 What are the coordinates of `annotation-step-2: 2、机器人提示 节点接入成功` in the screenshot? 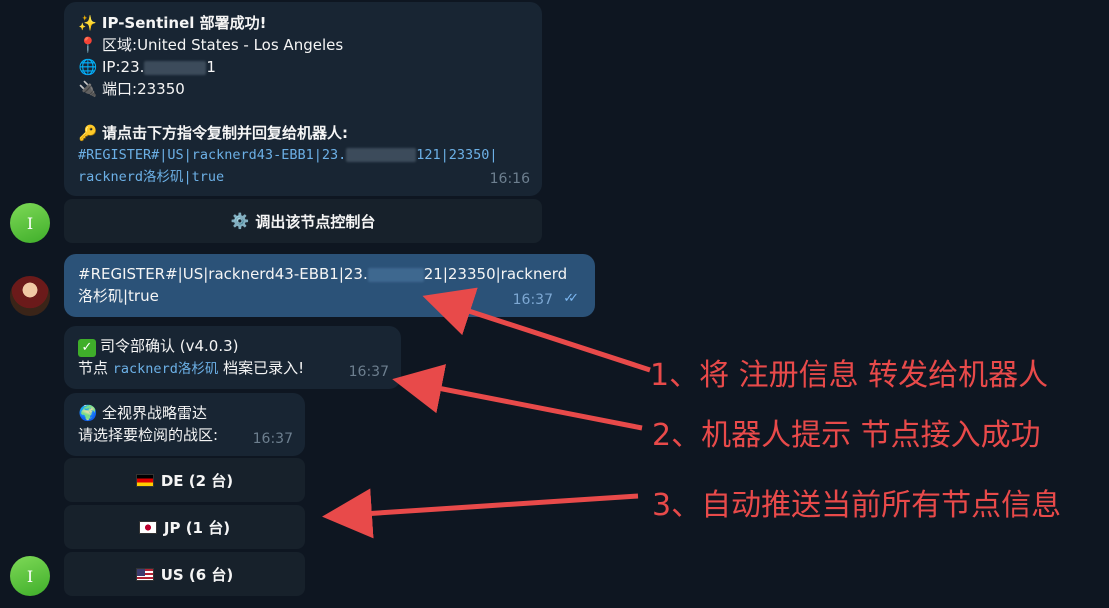 It's located at (846, 435).